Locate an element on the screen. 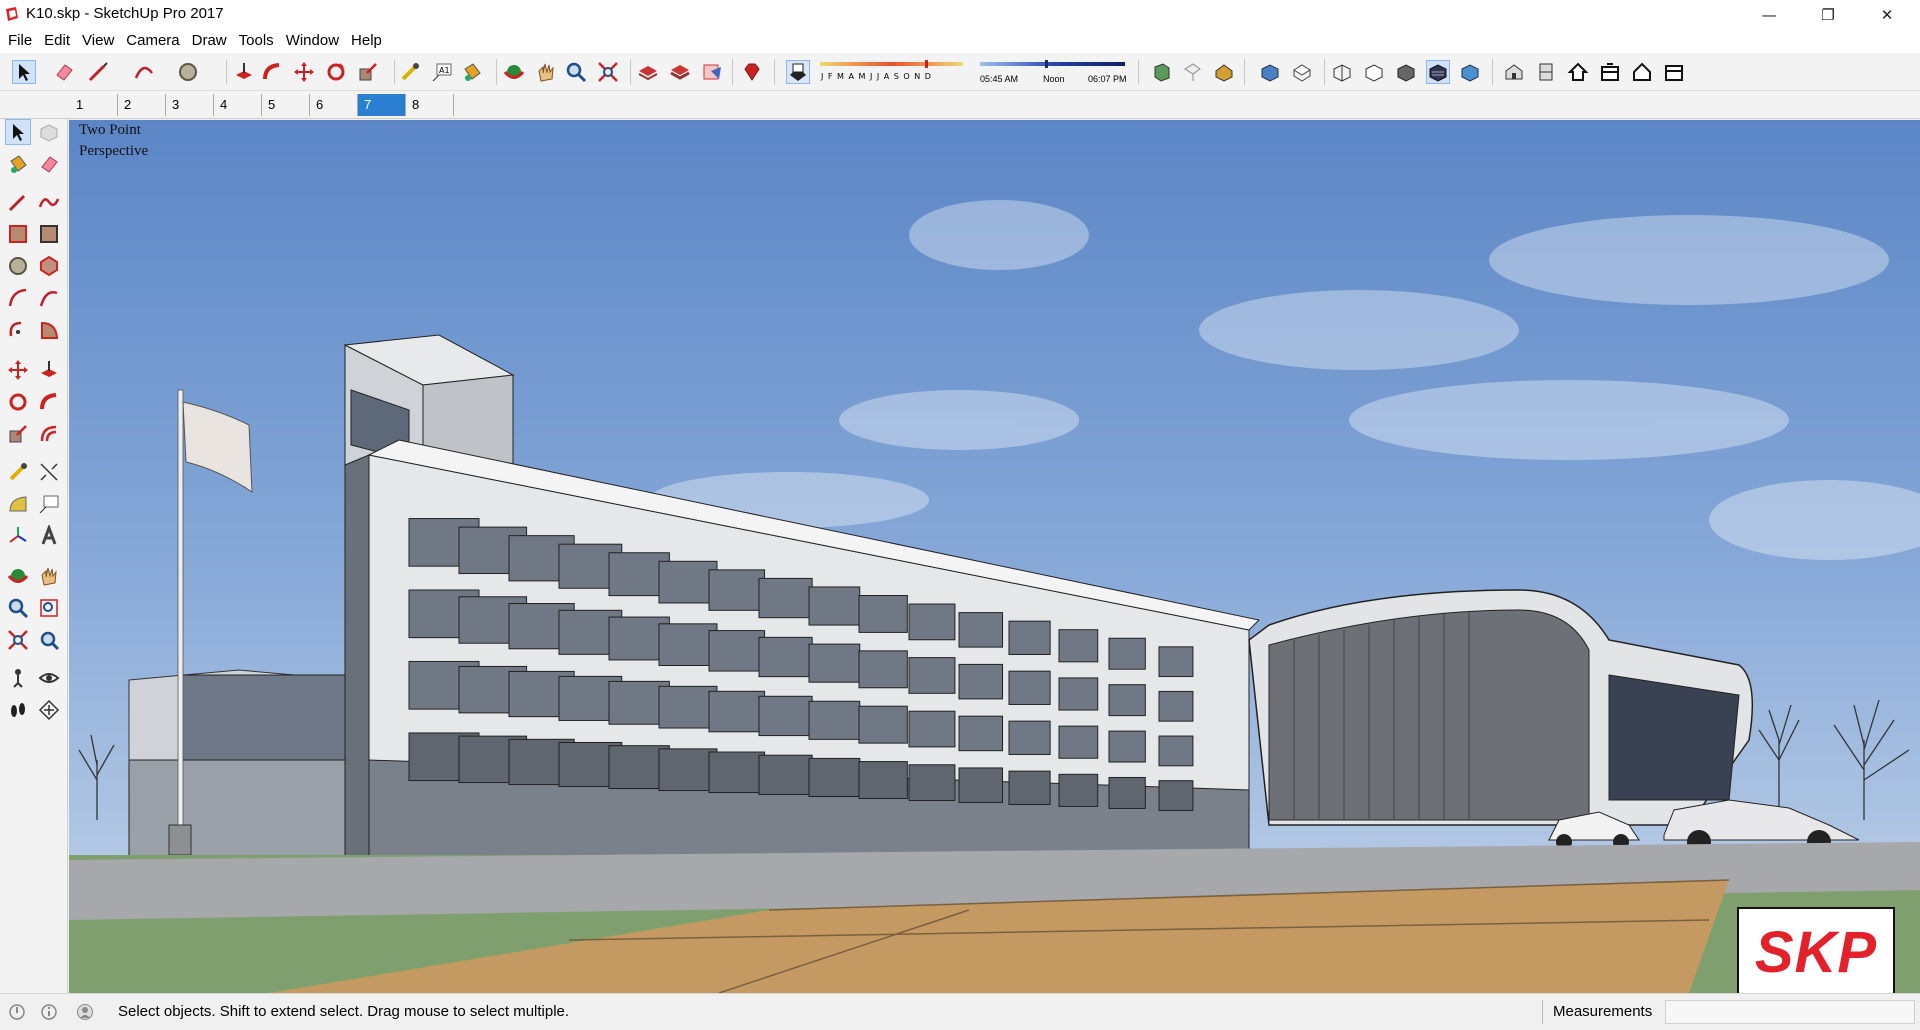 Image resolution: width=1920 pixels, height=1030 pixels. user-account-icon is located at coordinates (85, 1012).